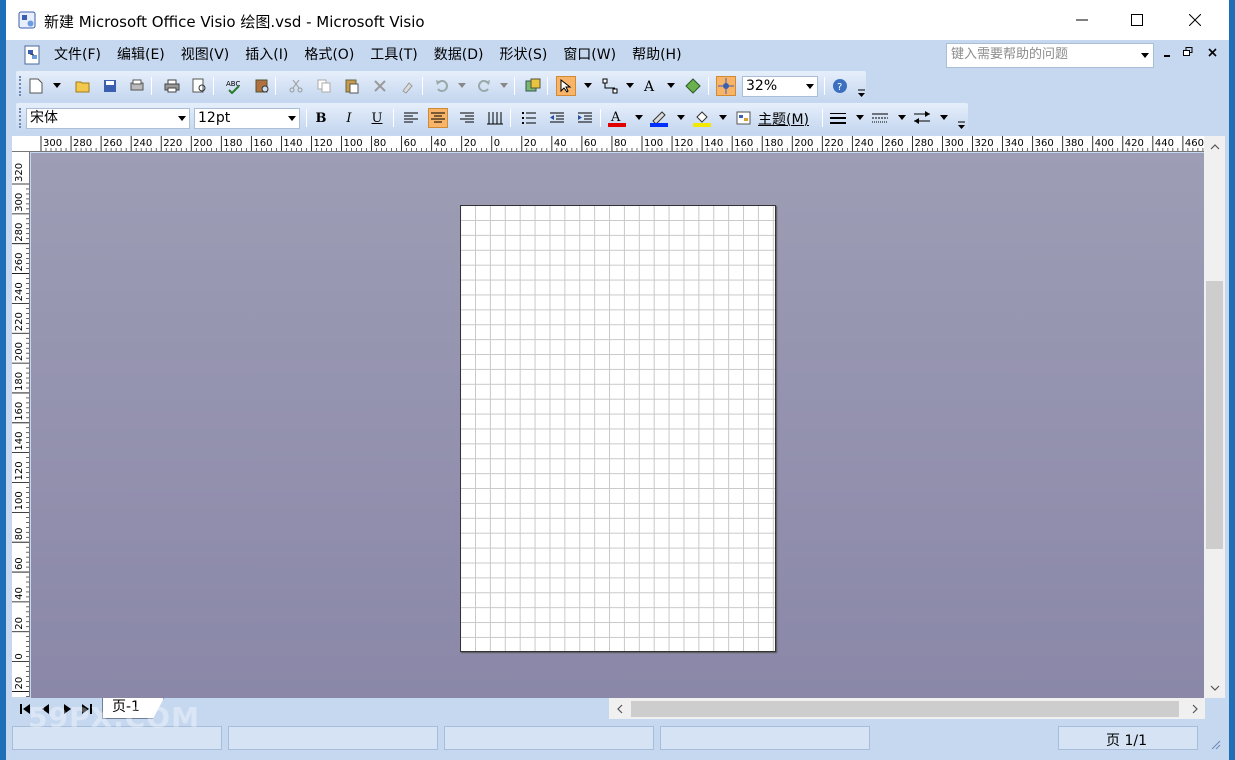  I want to click on scissors-icon, so click(296, 86).